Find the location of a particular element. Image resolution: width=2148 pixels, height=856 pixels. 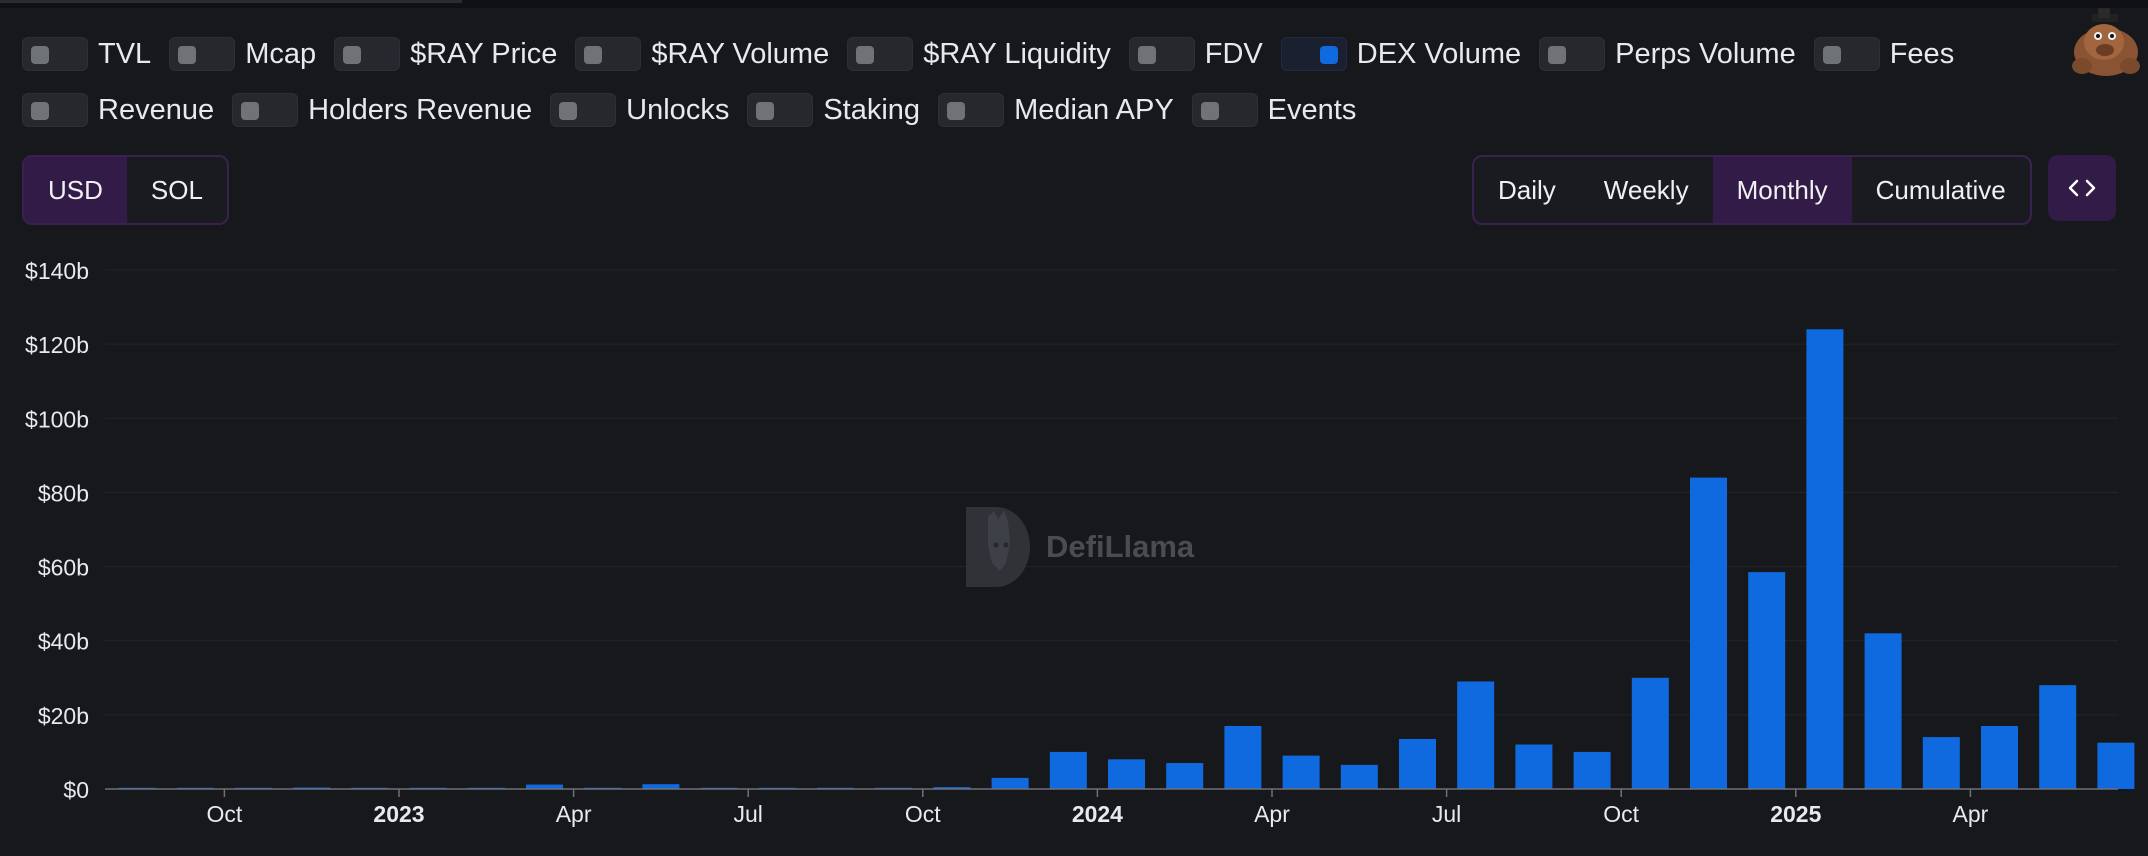

user-avatar is located at coordinates (2105, 44).